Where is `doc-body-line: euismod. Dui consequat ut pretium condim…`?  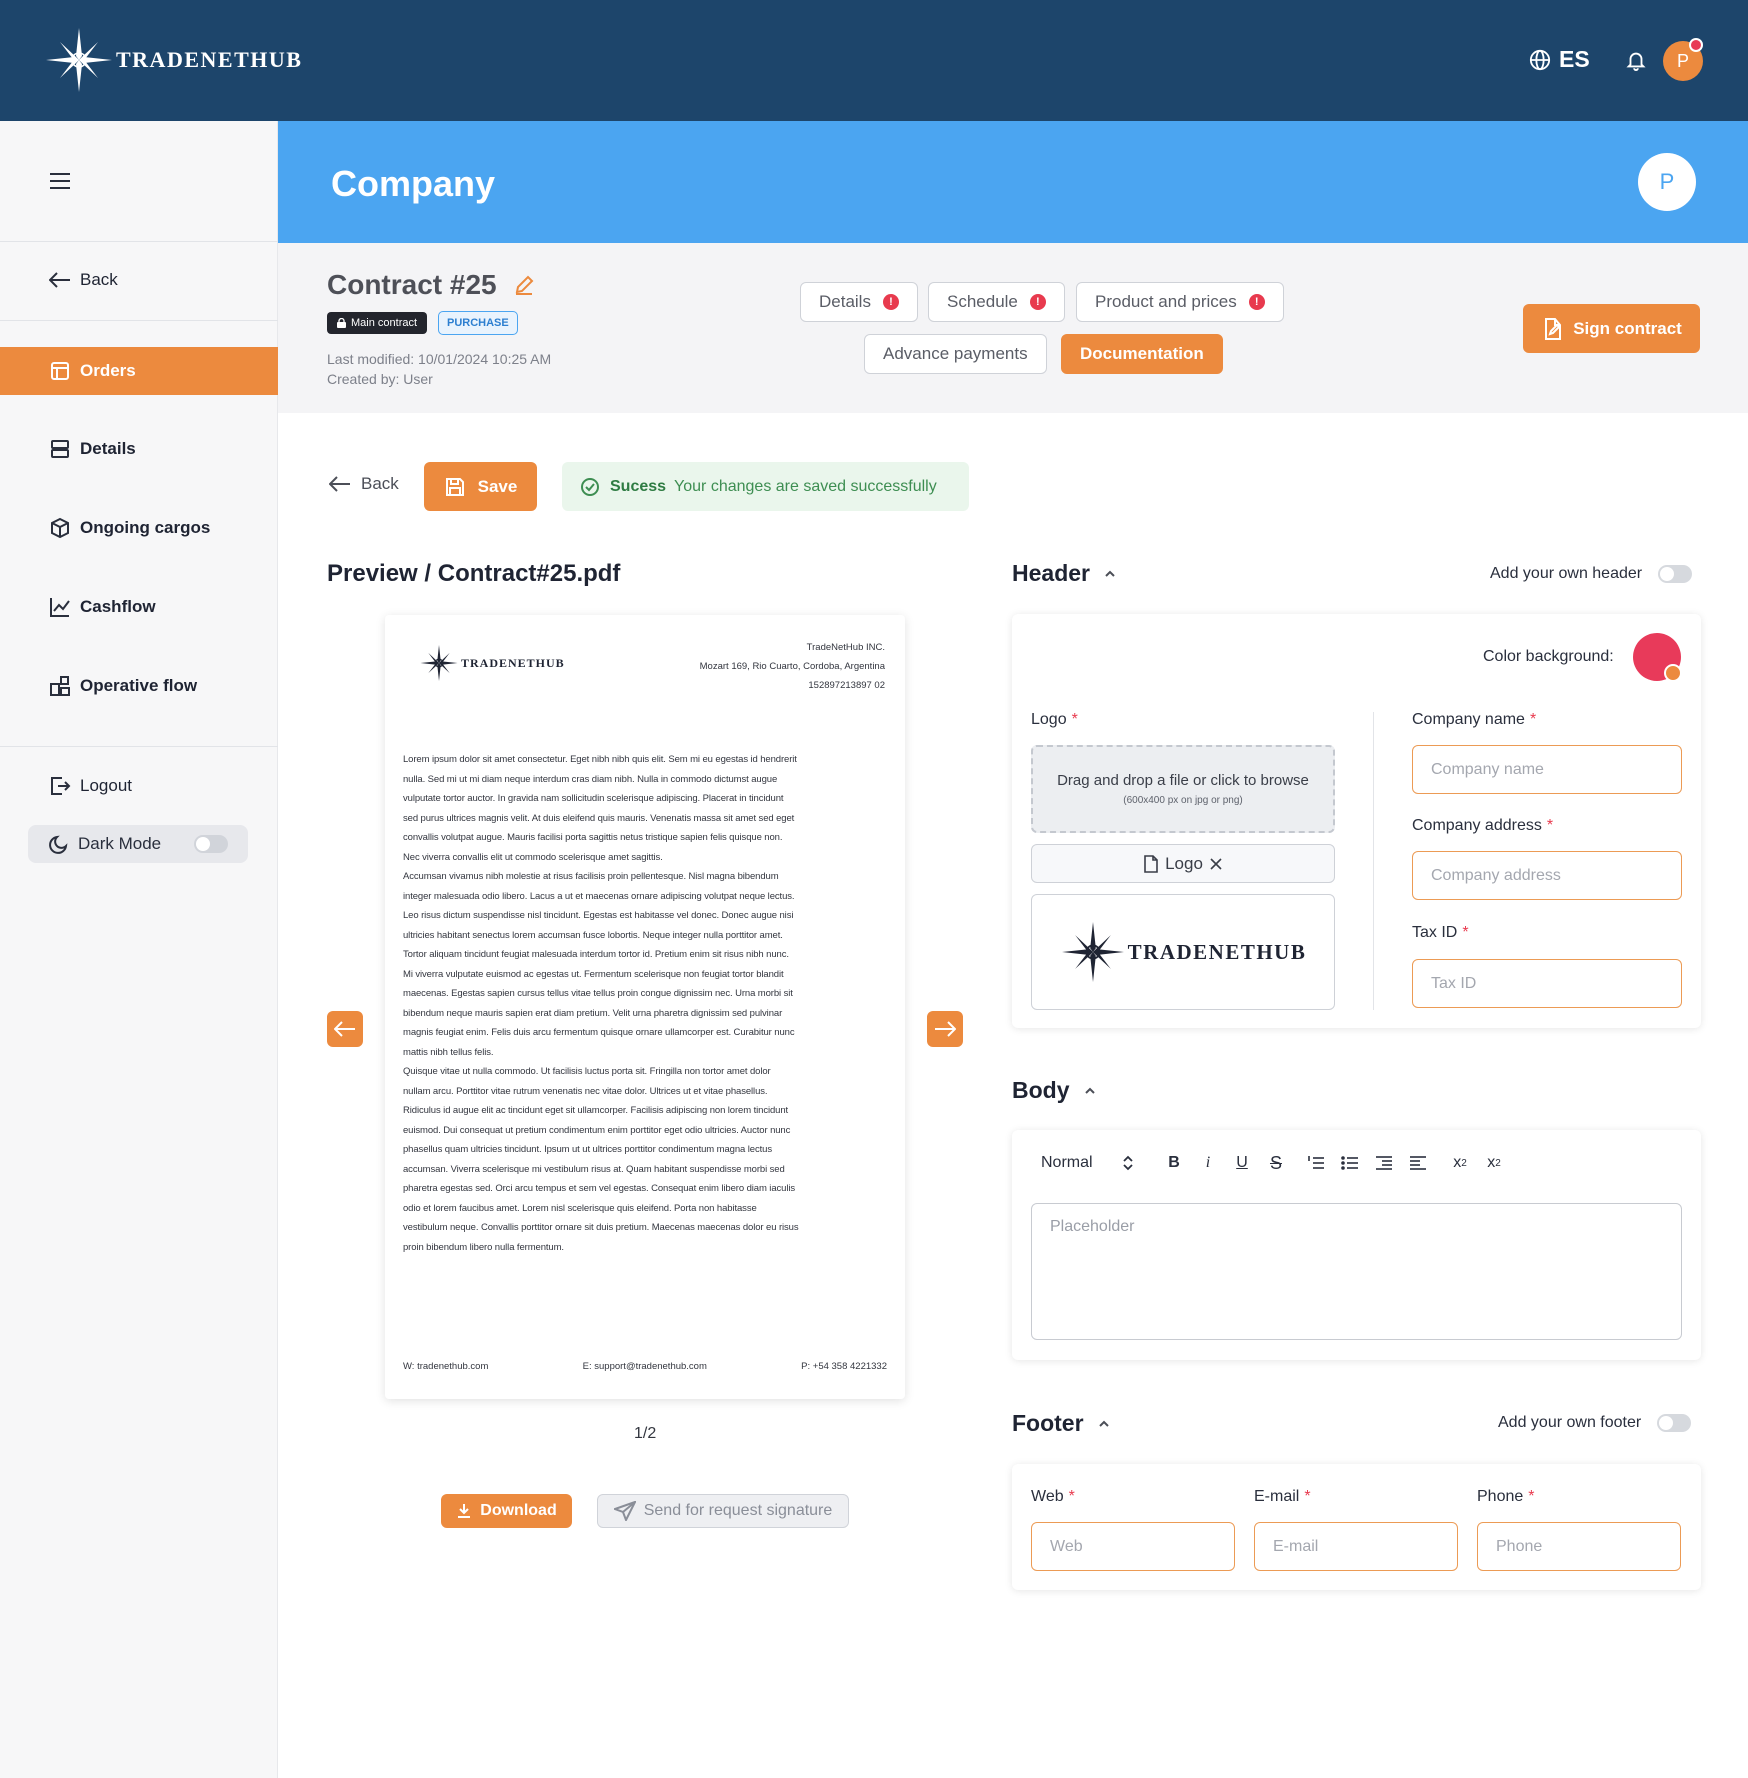
doc-body-line: euismod. Dui consequat ut pretium condim… is located at coordinates (597, 1130).